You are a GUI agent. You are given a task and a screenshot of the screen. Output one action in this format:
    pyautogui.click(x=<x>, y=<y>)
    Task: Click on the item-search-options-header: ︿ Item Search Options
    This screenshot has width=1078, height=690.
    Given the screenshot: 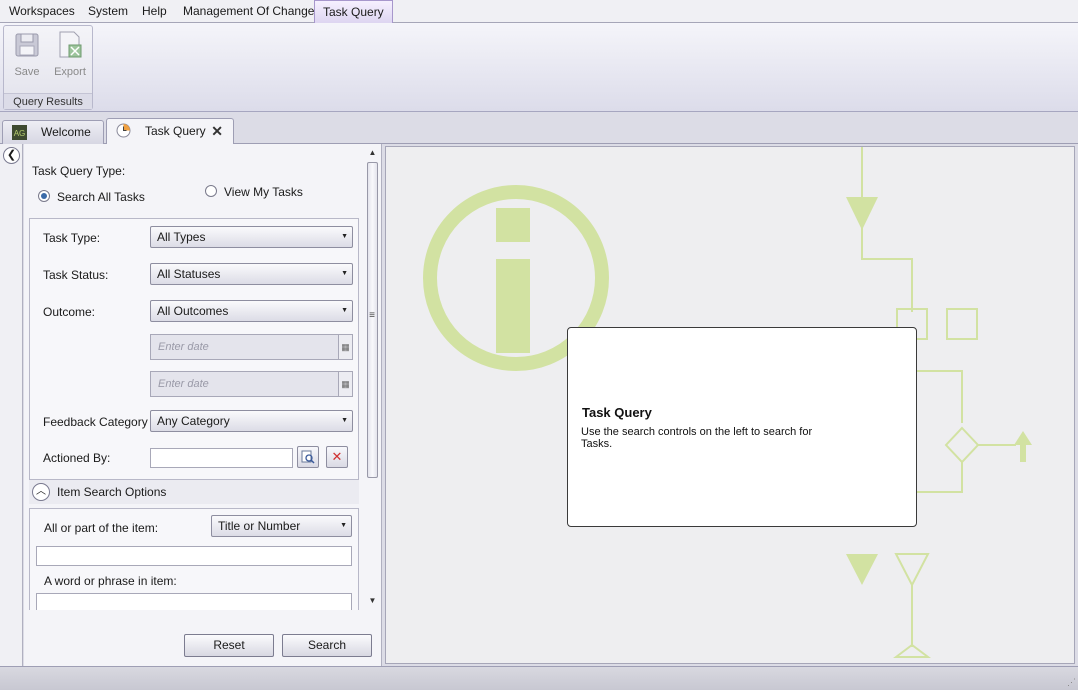 What is the action you would take?
    pyautogui.click(x=194, y=492)
    